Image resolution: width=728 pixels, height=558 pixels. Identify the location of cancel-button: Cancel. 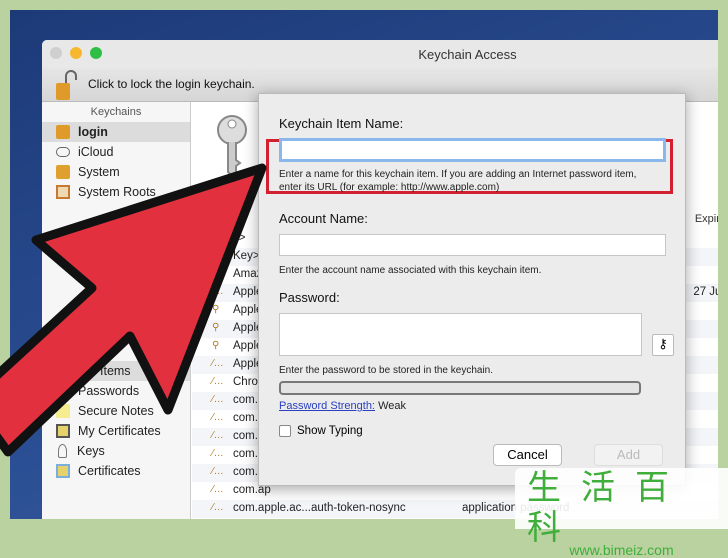
(527, 455).